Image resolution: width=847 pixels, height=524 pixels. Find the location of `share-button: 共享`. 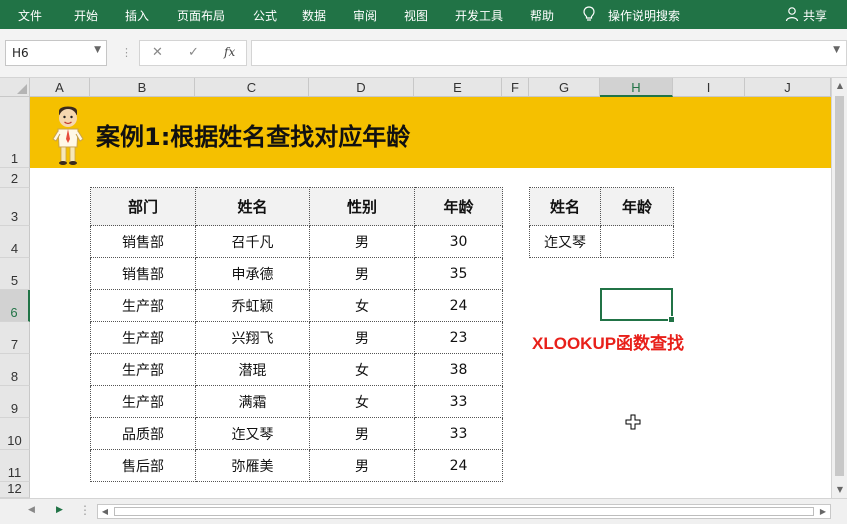

share-button: 共享 is located at coordinates (815, 15).